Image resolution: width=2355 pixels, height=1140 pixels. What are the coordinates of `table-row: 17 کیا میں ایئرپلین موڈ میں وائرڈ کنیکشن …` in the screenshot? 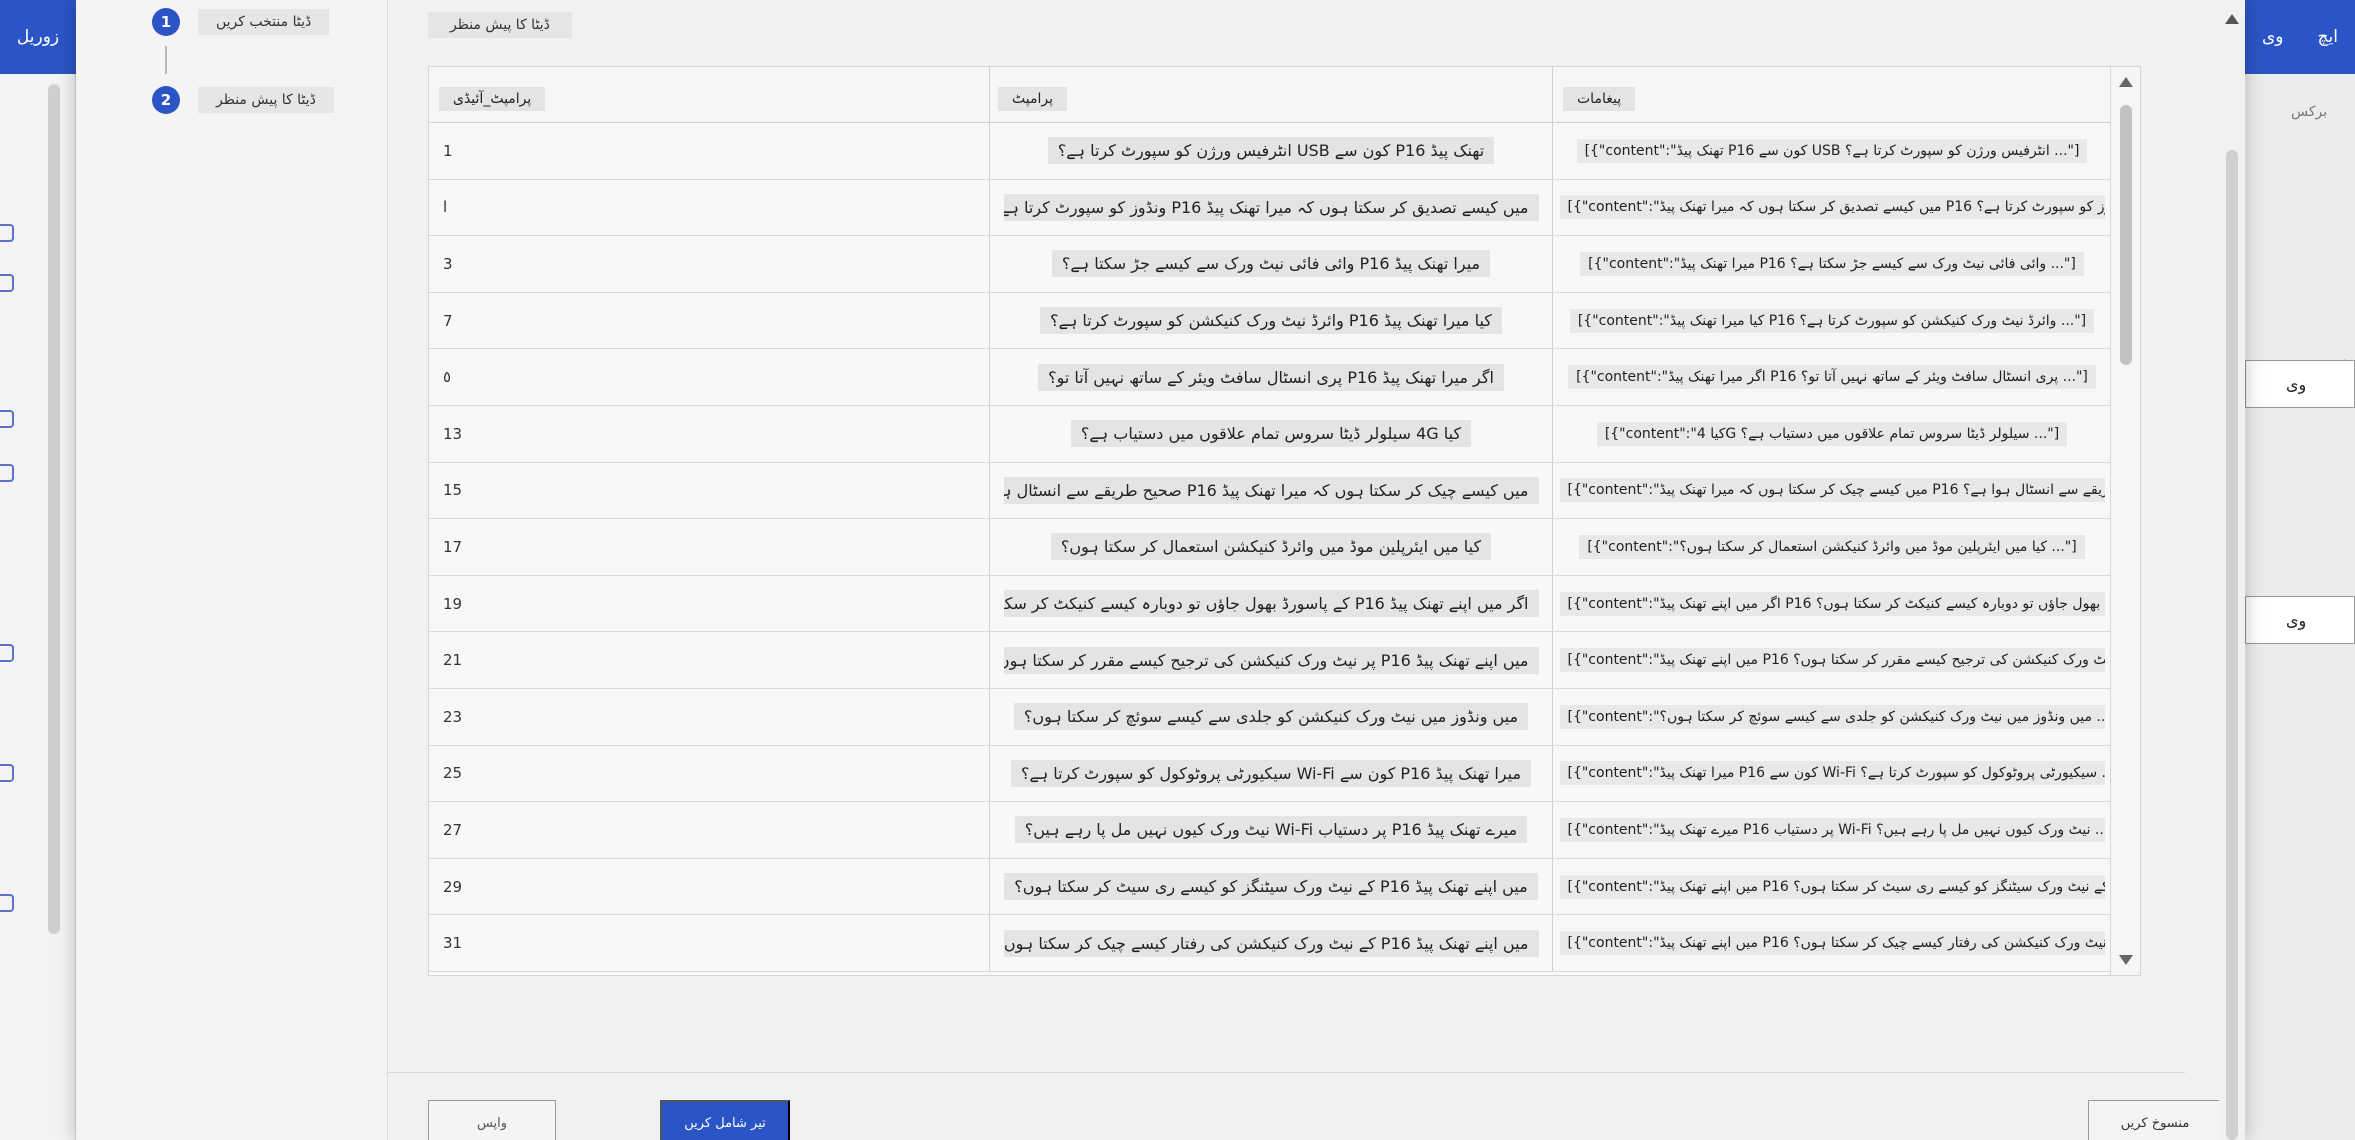 It's located at (1270, 547).